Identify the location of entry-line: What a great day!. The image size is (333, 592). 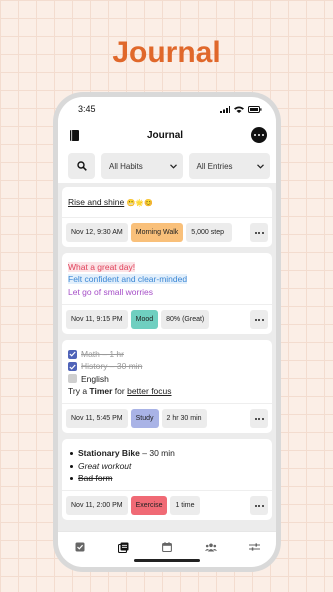
(102, 267).